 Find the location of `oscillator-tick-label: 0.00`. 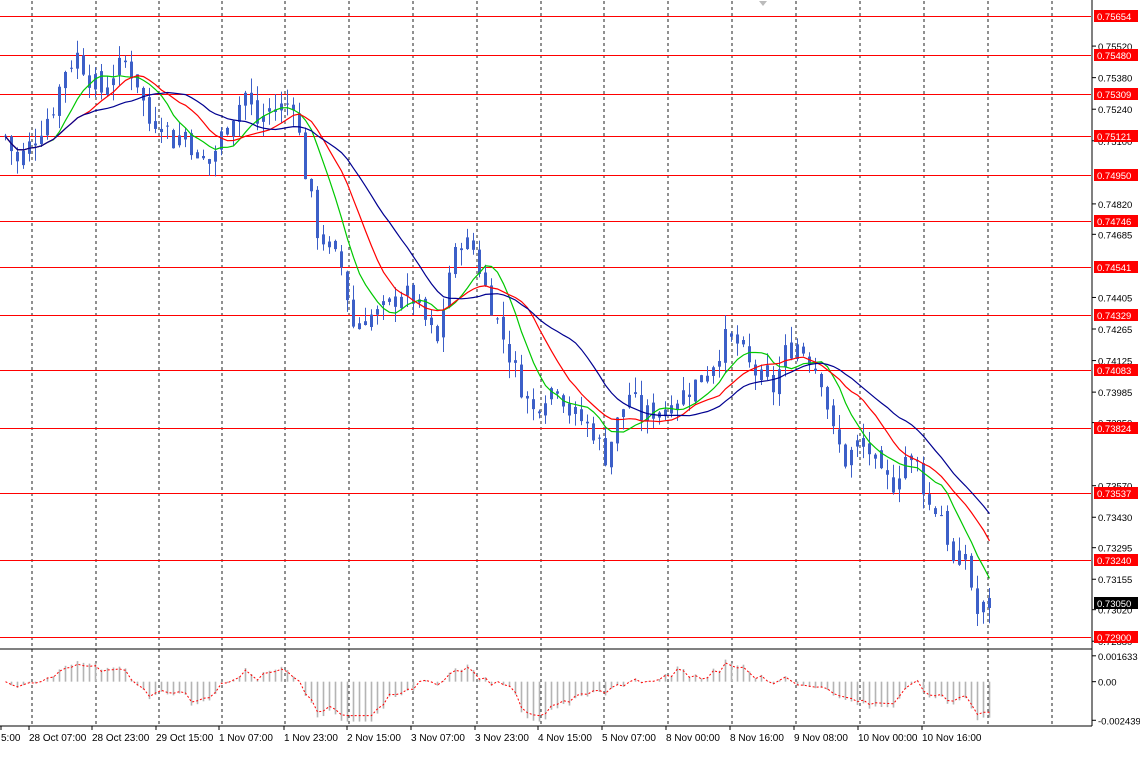

oscillator-tick-label: 0.00 is located at coordinates (1107, 683).